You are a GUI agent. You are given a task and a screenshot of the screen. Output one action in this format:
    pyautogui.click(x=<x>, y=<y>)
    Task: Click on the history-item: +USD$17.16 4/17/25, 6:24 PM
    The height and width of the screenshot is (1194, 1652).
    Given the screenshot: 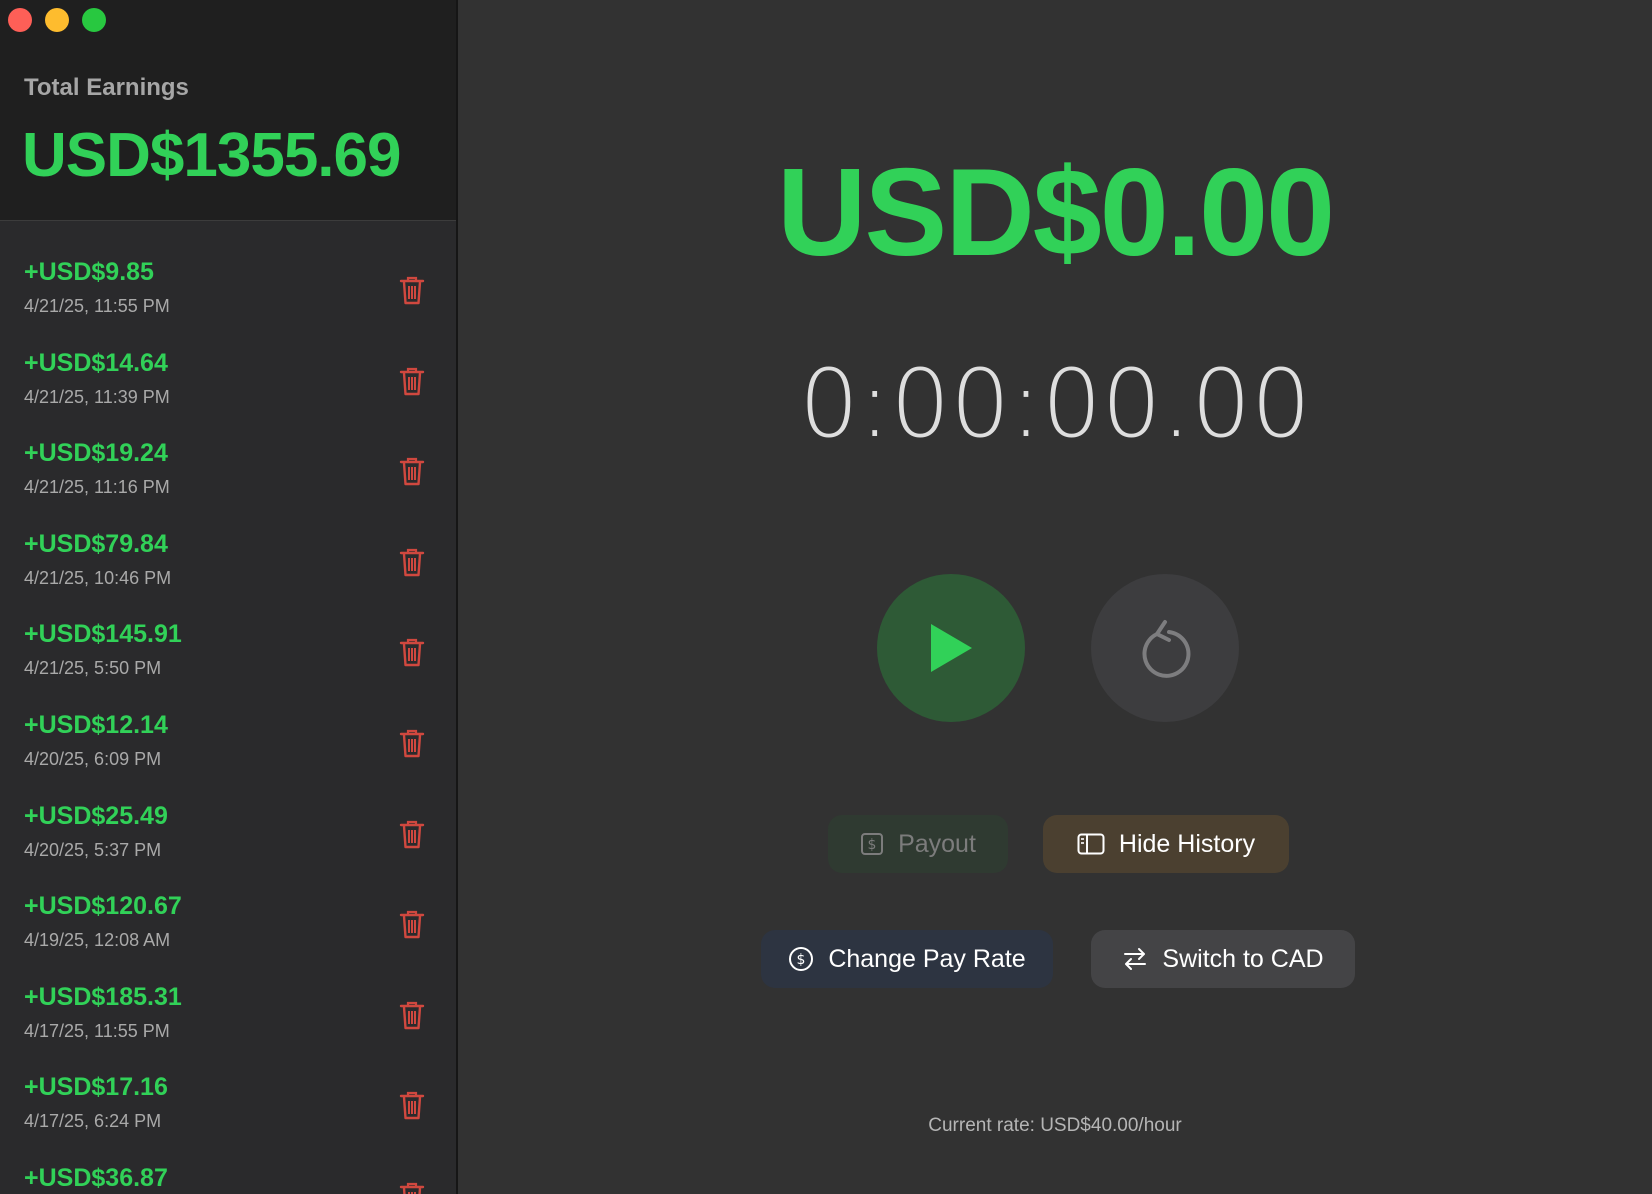 What is the action you would take?
    pyautogui.click(x=228, y=1083)
    